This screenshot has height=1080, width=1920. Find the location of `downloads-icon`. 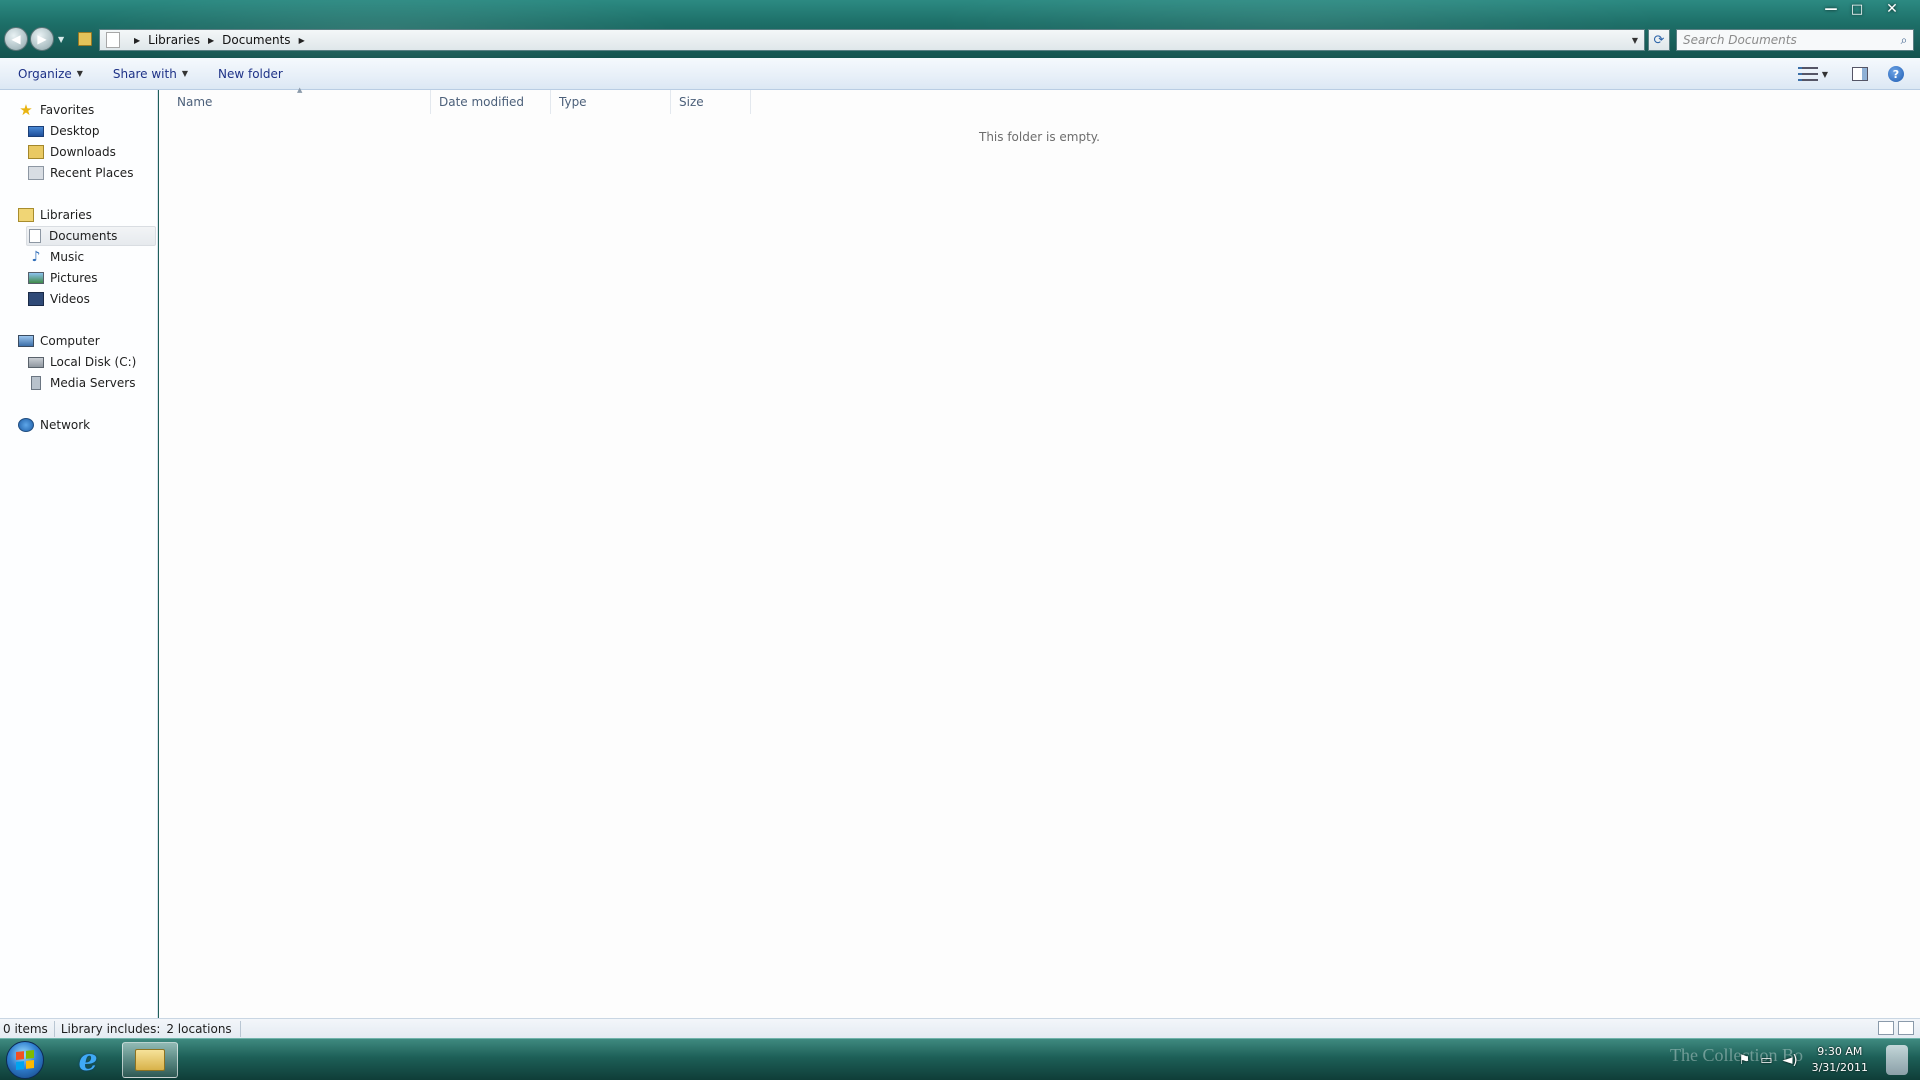

downloads-icon is located at coordinates (36, 152).